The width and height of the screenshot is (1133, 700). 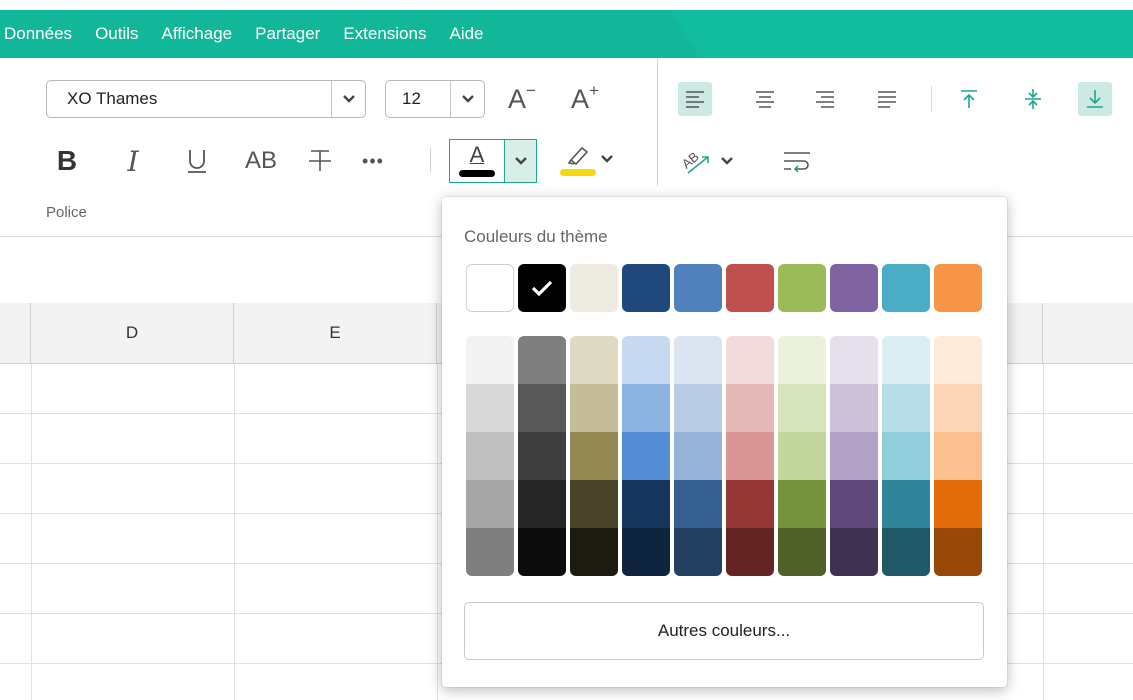 I want to click on font-size-select: 12, so click(x=435, y=99).